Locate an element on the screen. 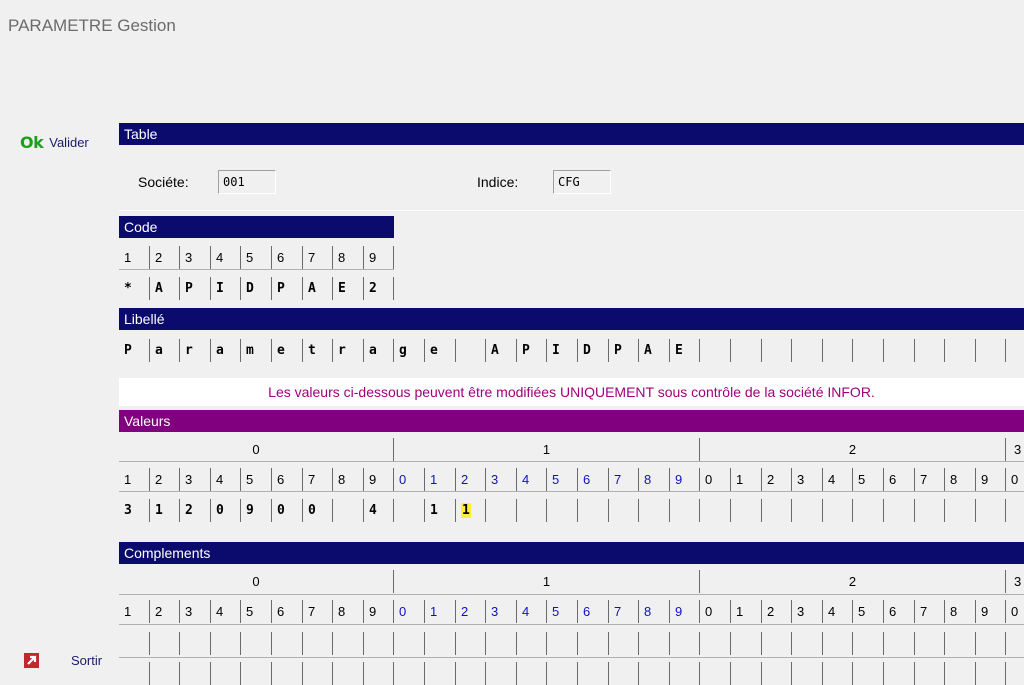 Image resolution: width=1024 pixels, height=685 pixels. validate-button: Ok Valider is located at coordinates (54, 142).